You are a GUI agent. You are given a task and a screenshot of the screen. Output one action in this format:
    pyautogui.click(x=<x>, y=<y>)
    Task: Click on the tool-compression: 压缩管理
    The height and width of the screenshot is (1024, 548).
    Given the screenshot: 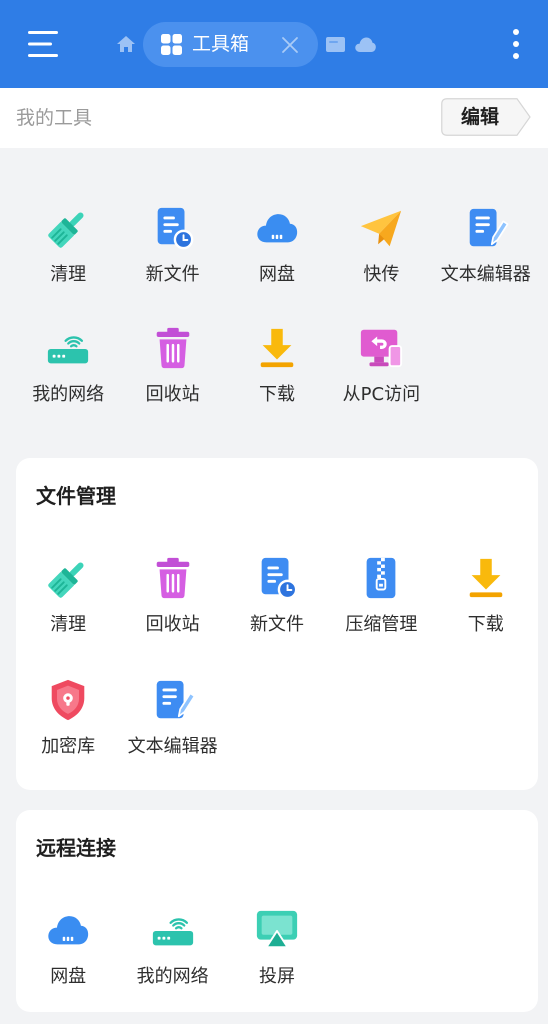 What is the action you would take?
    pyautogui.click(x=381, y=595)
    